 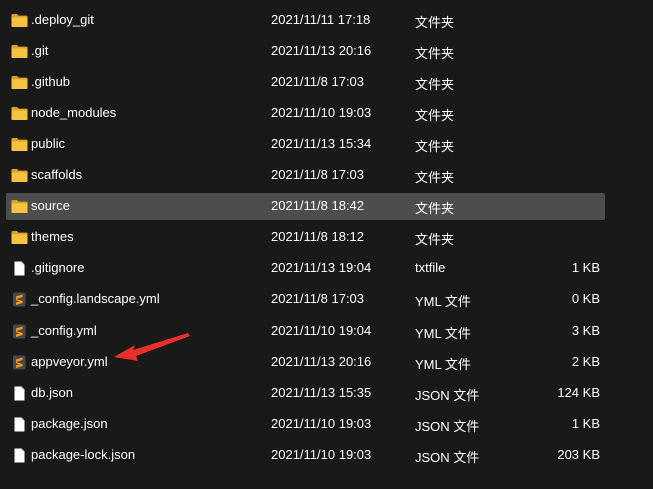 I want to click on file-size: 3 KB, so click(x=585, y=330).